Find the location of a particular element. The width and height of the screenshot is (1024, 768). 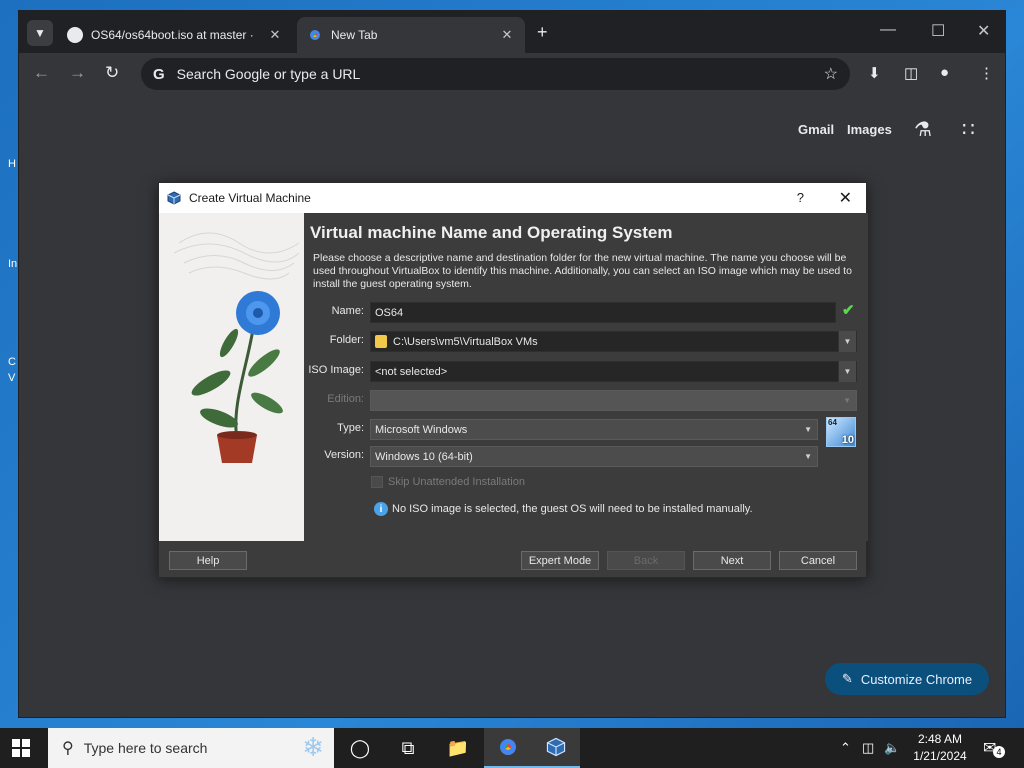

maximize-icon: ☐ is located at coordinates (938, 31).